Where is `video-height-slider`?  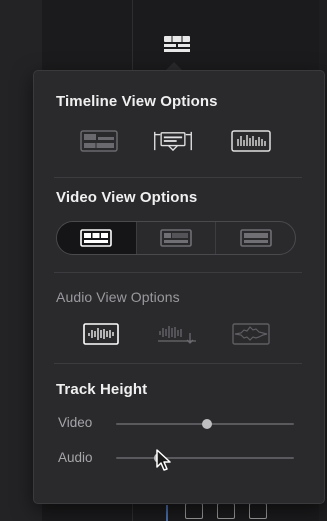
video-height-slider is located at coordinates (205, 424).